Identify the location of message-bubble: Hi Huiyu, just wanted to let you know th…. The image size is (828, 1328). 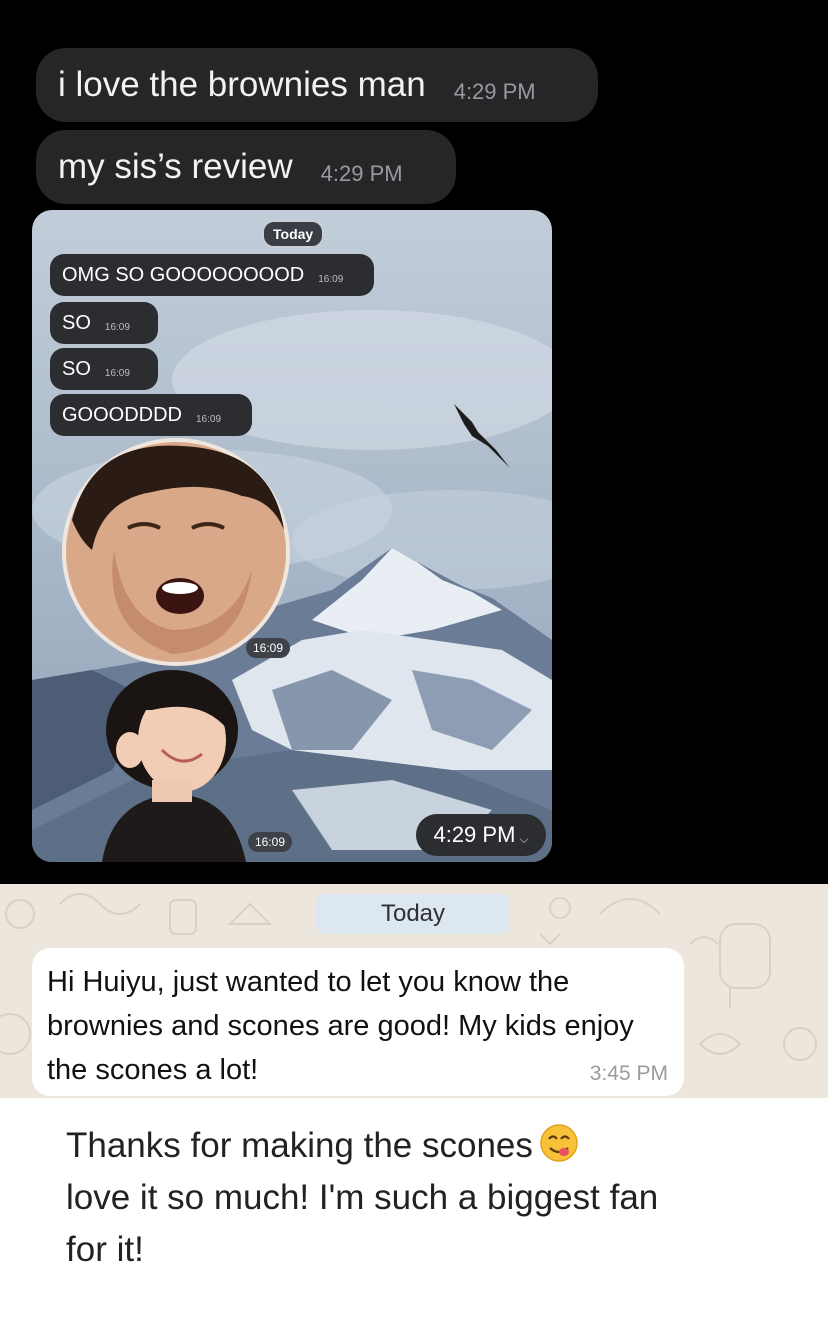
(358, 1022).